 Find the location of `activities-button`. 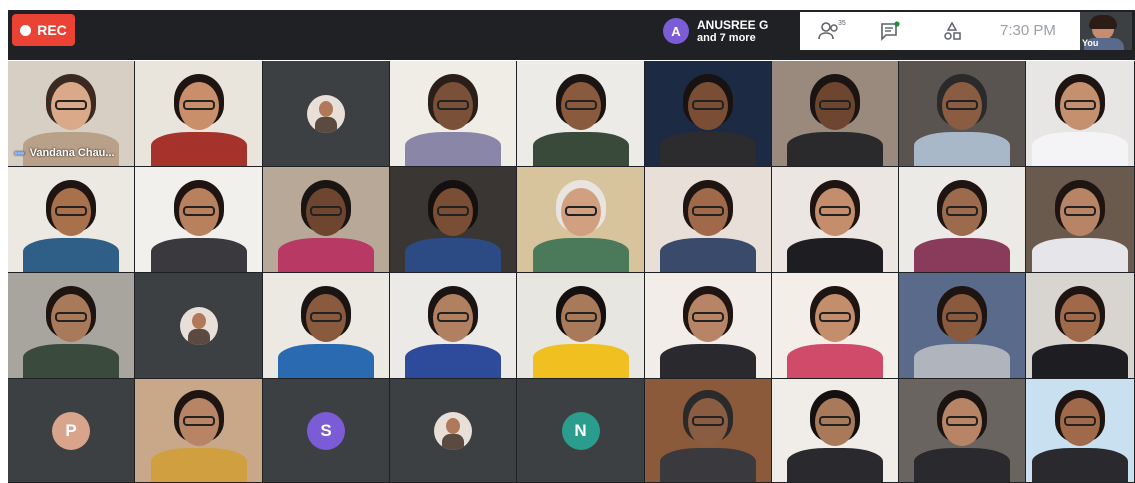

activities-button is located at coordinates (952, 31).